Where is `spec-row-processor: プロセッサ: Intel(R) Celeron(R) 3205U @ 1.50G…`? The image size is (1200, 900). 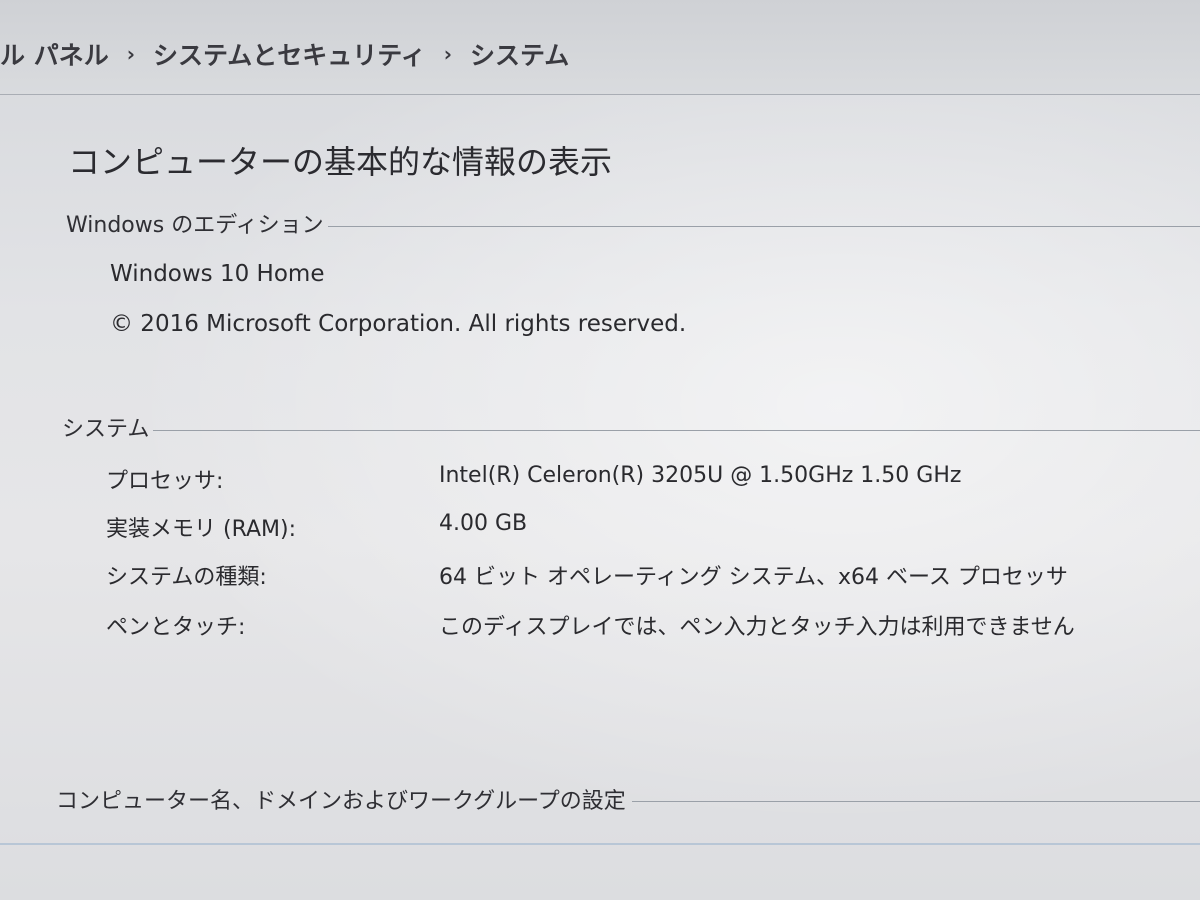
spec-row-processor: プロセッサ: Intel(R) Celeron(R) 3205U @ 1.50G… is located at coordinates (636, 479).